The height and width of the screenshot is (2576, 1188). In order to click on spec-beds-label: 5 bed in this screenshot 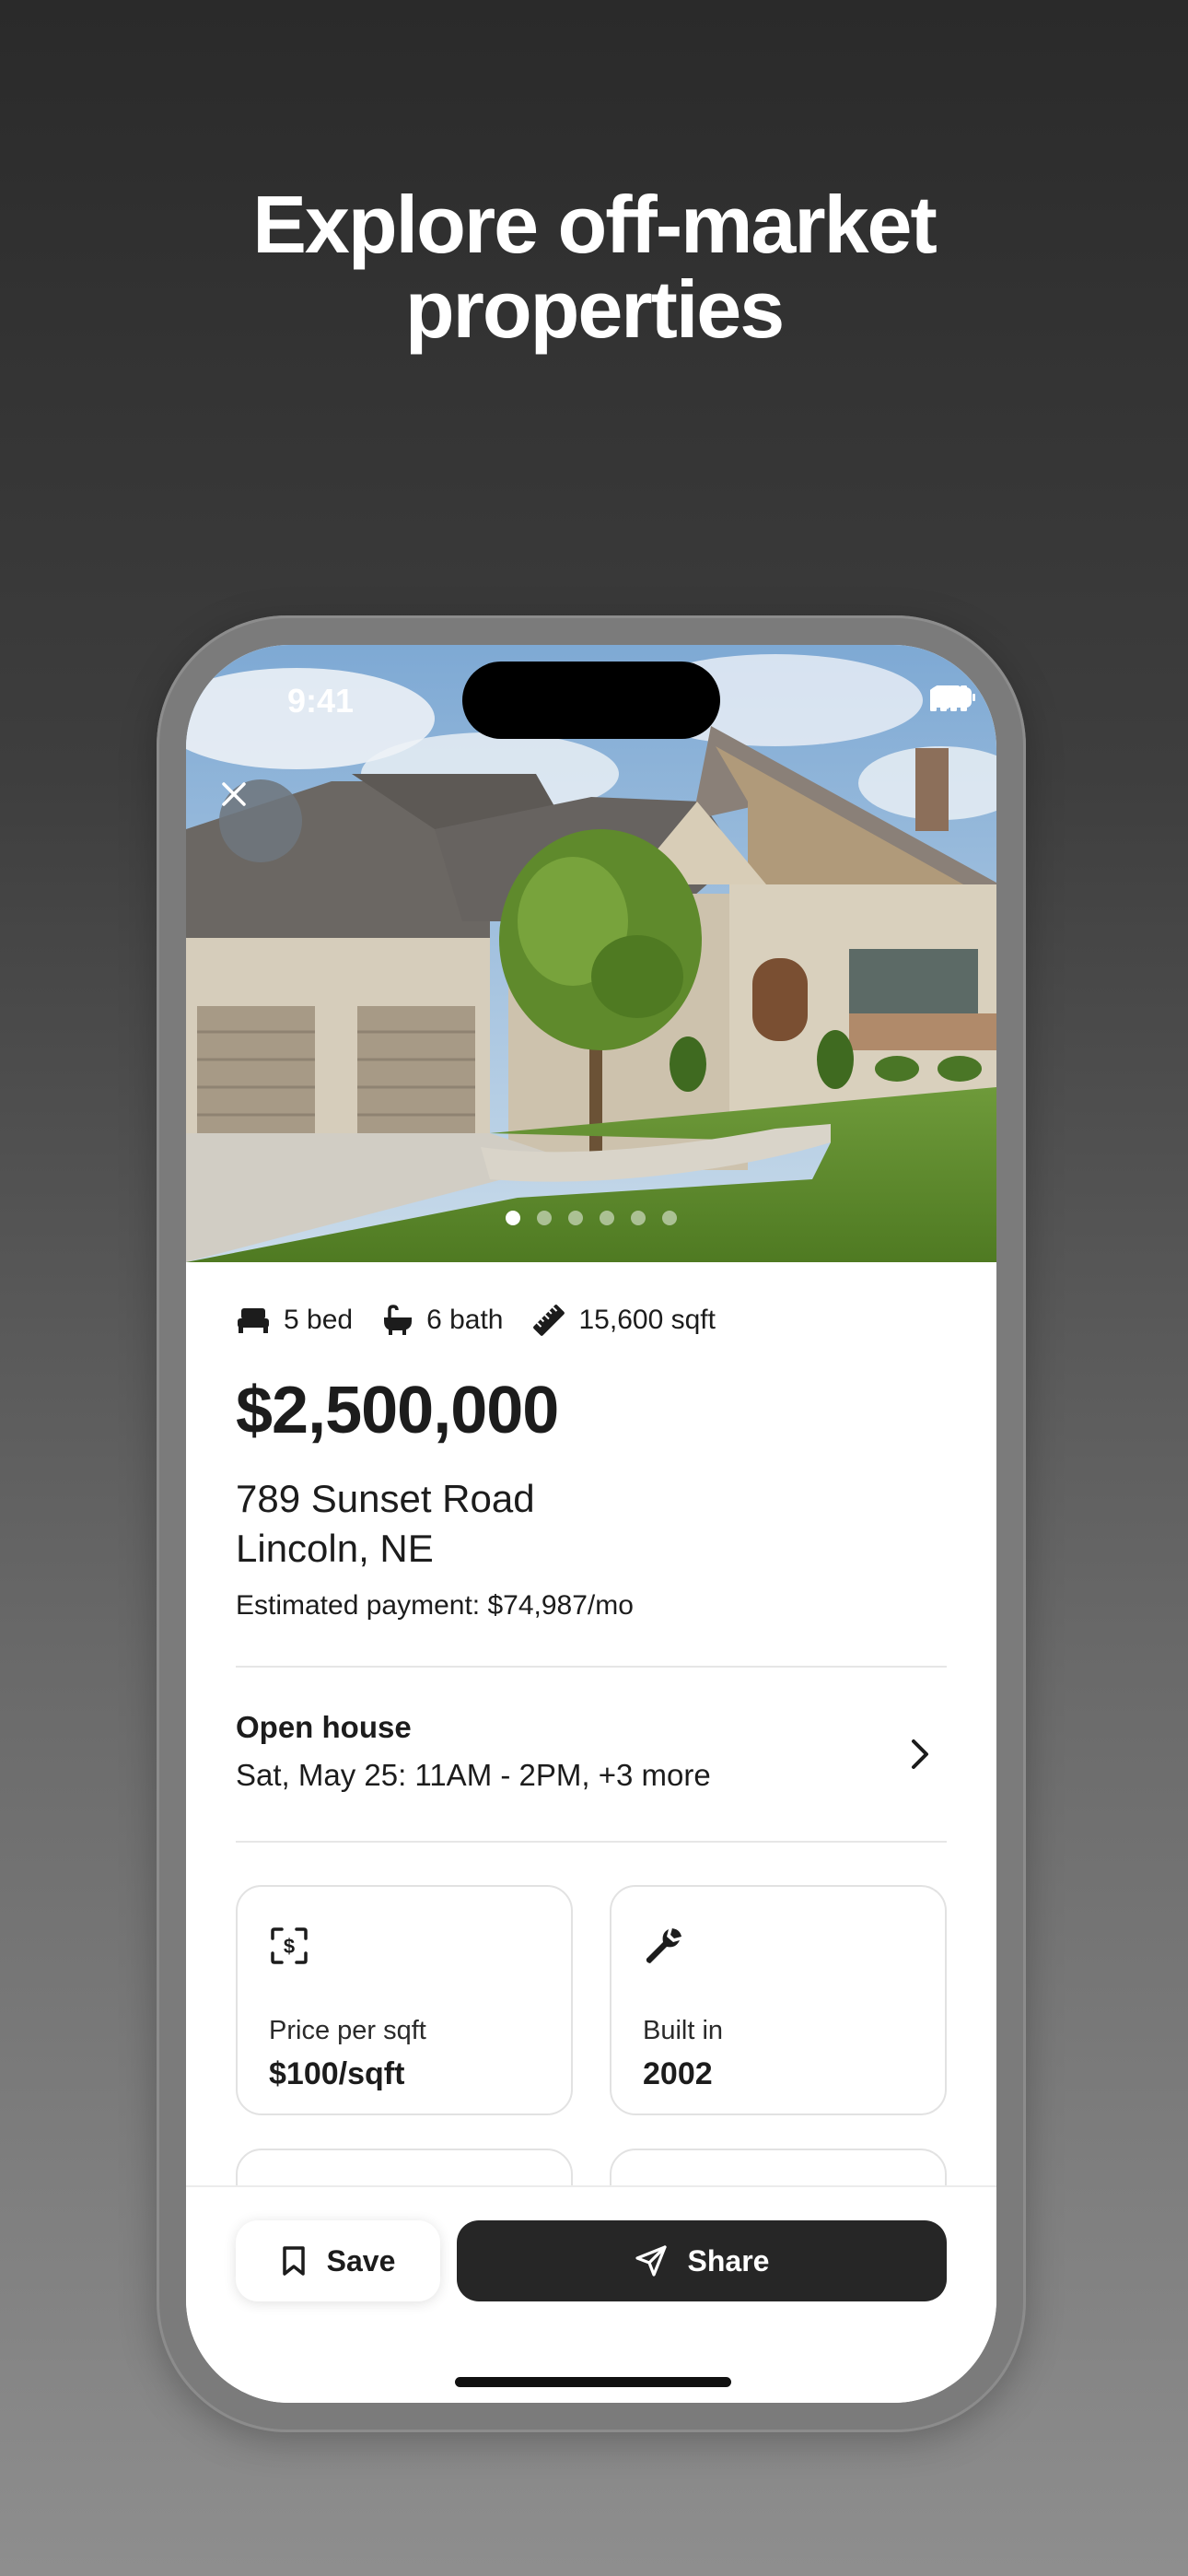, I will do `click(319, 1320)`.